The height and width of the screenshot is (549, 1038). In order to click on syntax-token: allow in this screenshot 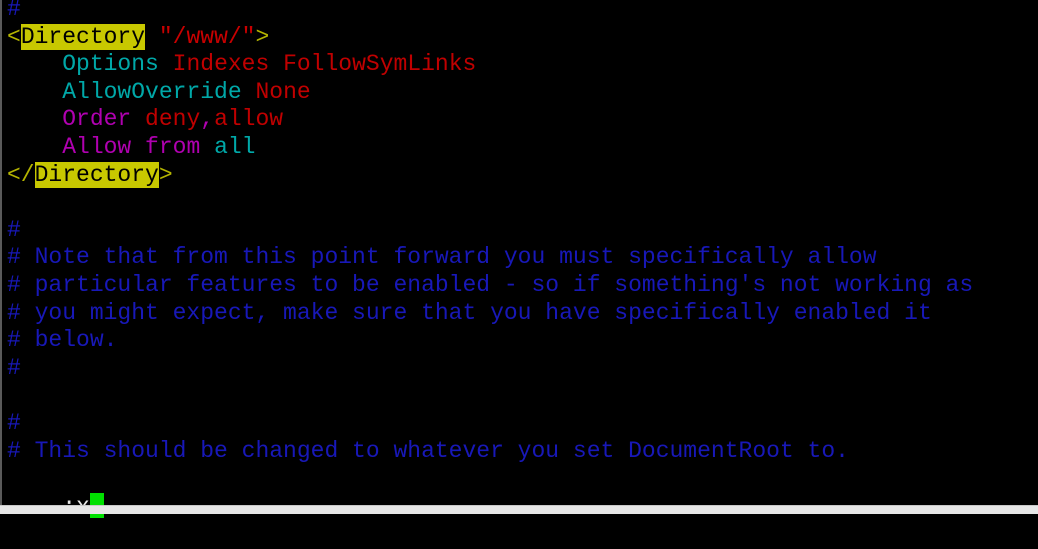, I will do `click(249, 119)`.